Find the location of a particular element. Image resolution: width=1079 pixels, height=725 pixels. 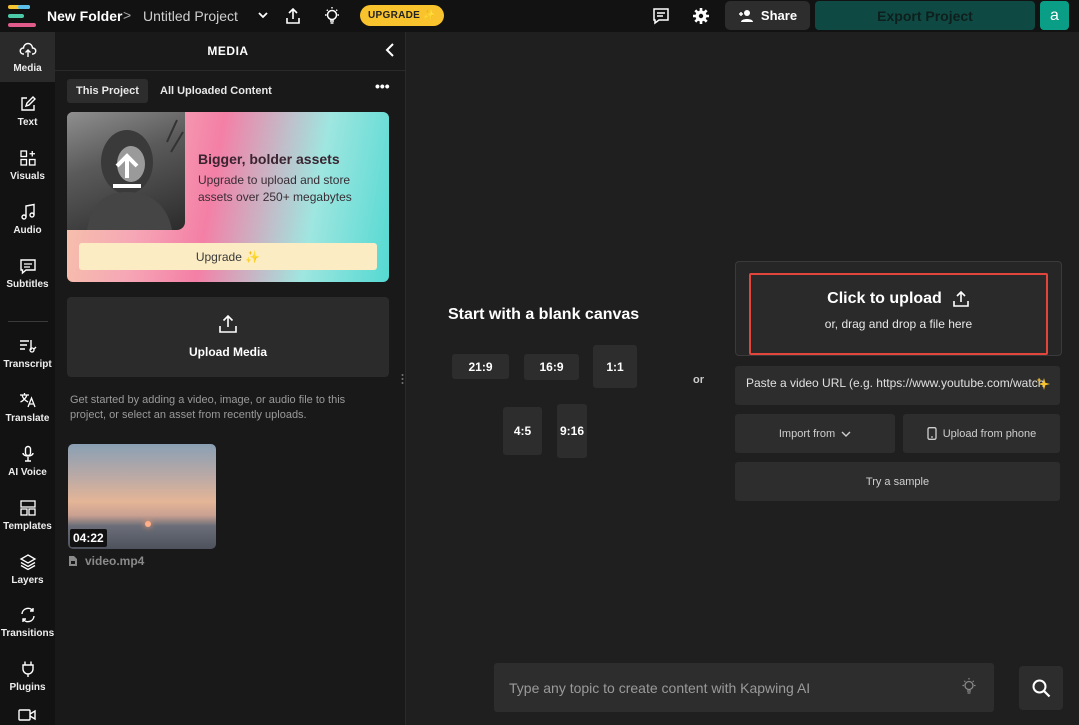

nav-label: Transitions is located at coordinates (27, 633).